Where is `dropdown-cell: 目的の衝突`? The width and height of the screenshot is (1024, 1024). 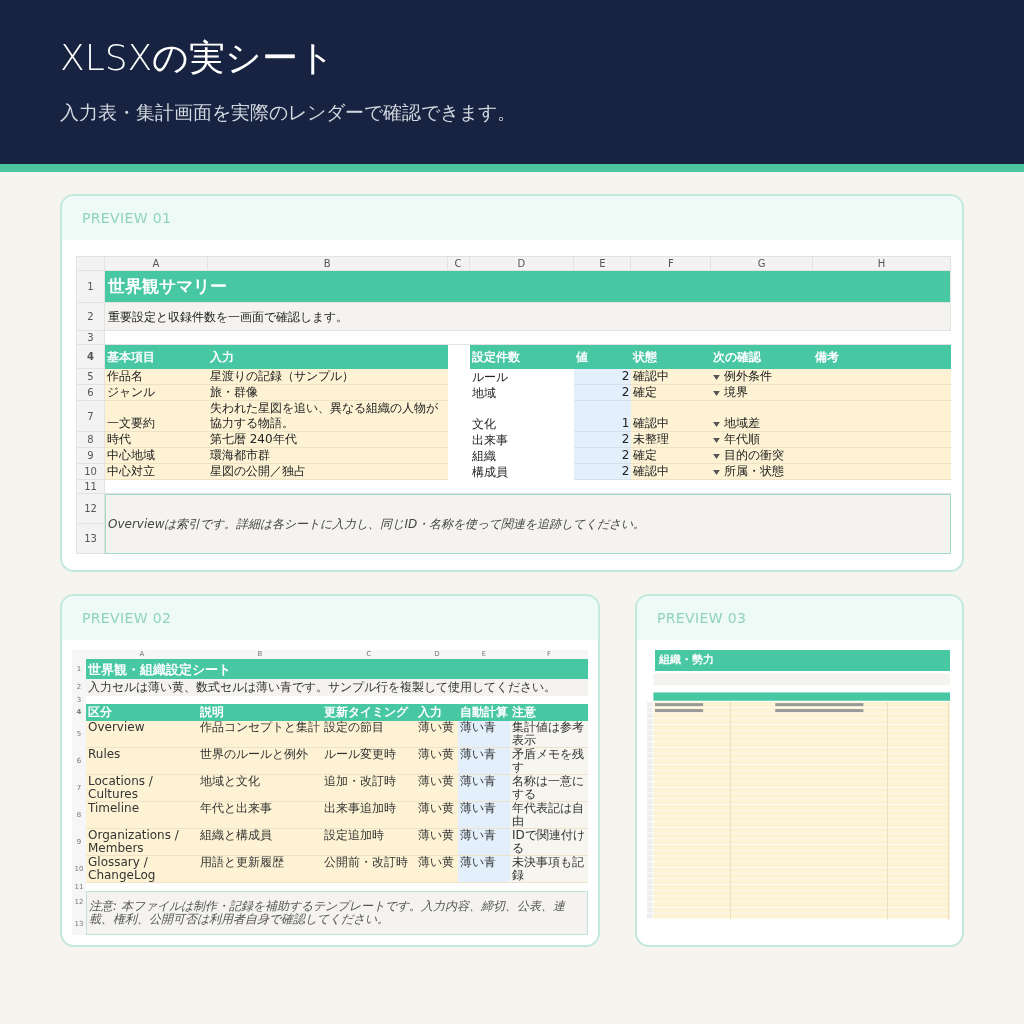 dropdown-cell: 目的の衝突 is located at coordinates (762, 456).